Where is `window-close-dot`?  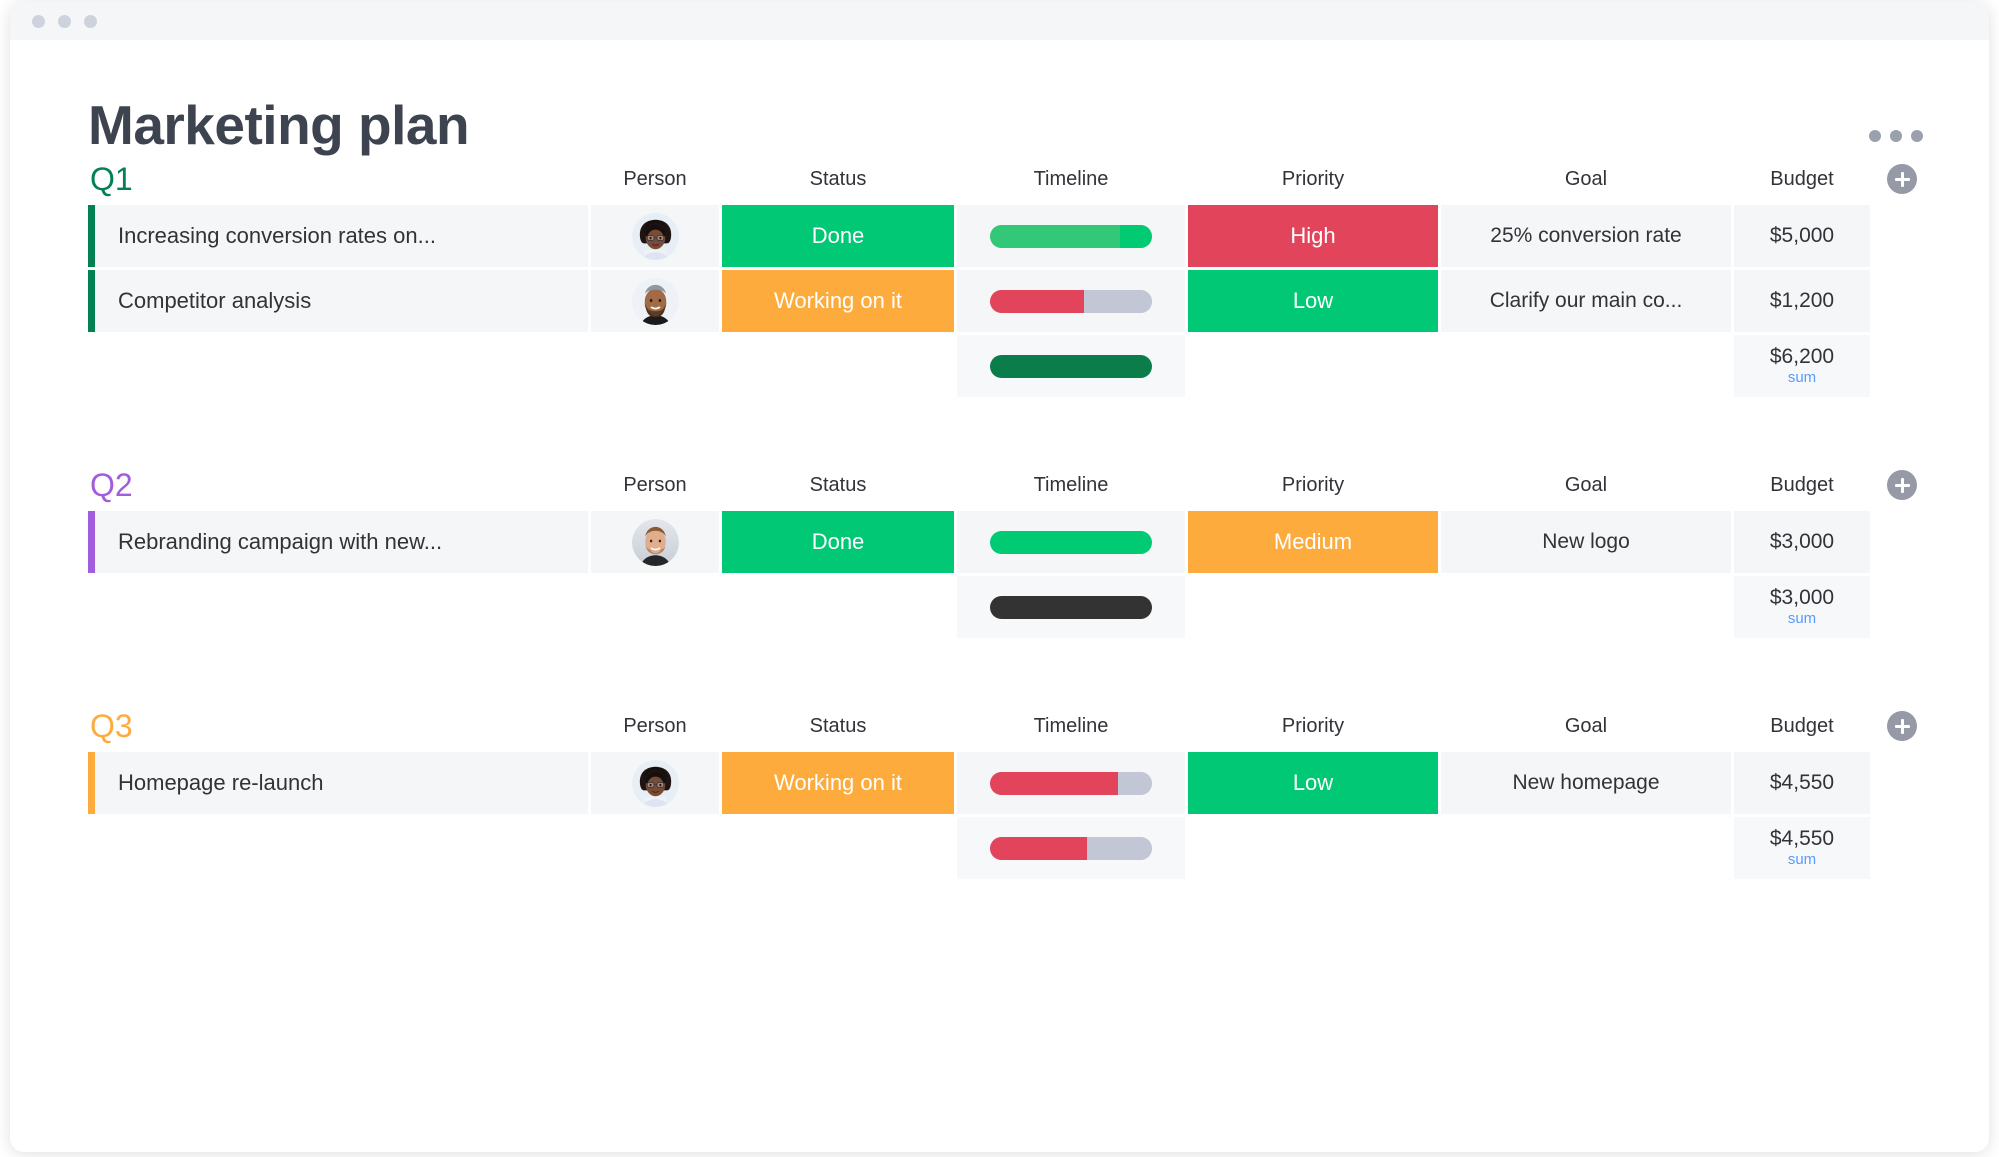 window-close-dot is located at coordinates (38, 21).